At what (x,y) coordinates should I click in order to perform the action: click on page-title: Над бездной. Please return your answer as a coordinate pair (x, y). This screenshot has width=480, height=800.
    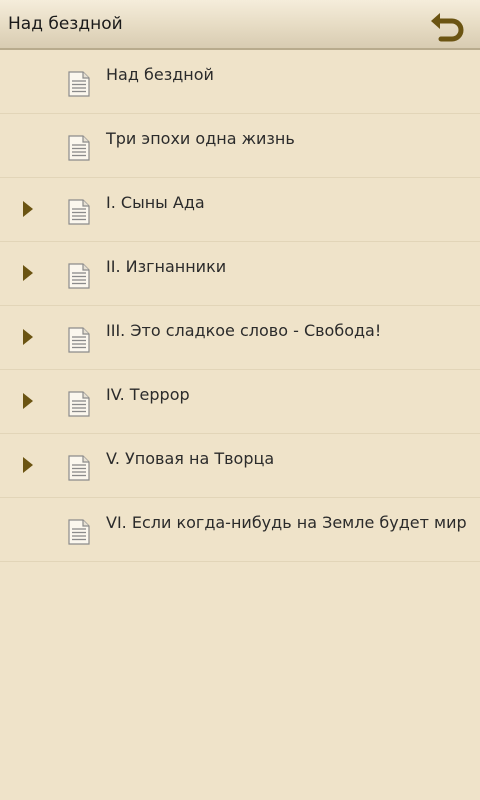
    Looking at the image, I should click on (65, 24).